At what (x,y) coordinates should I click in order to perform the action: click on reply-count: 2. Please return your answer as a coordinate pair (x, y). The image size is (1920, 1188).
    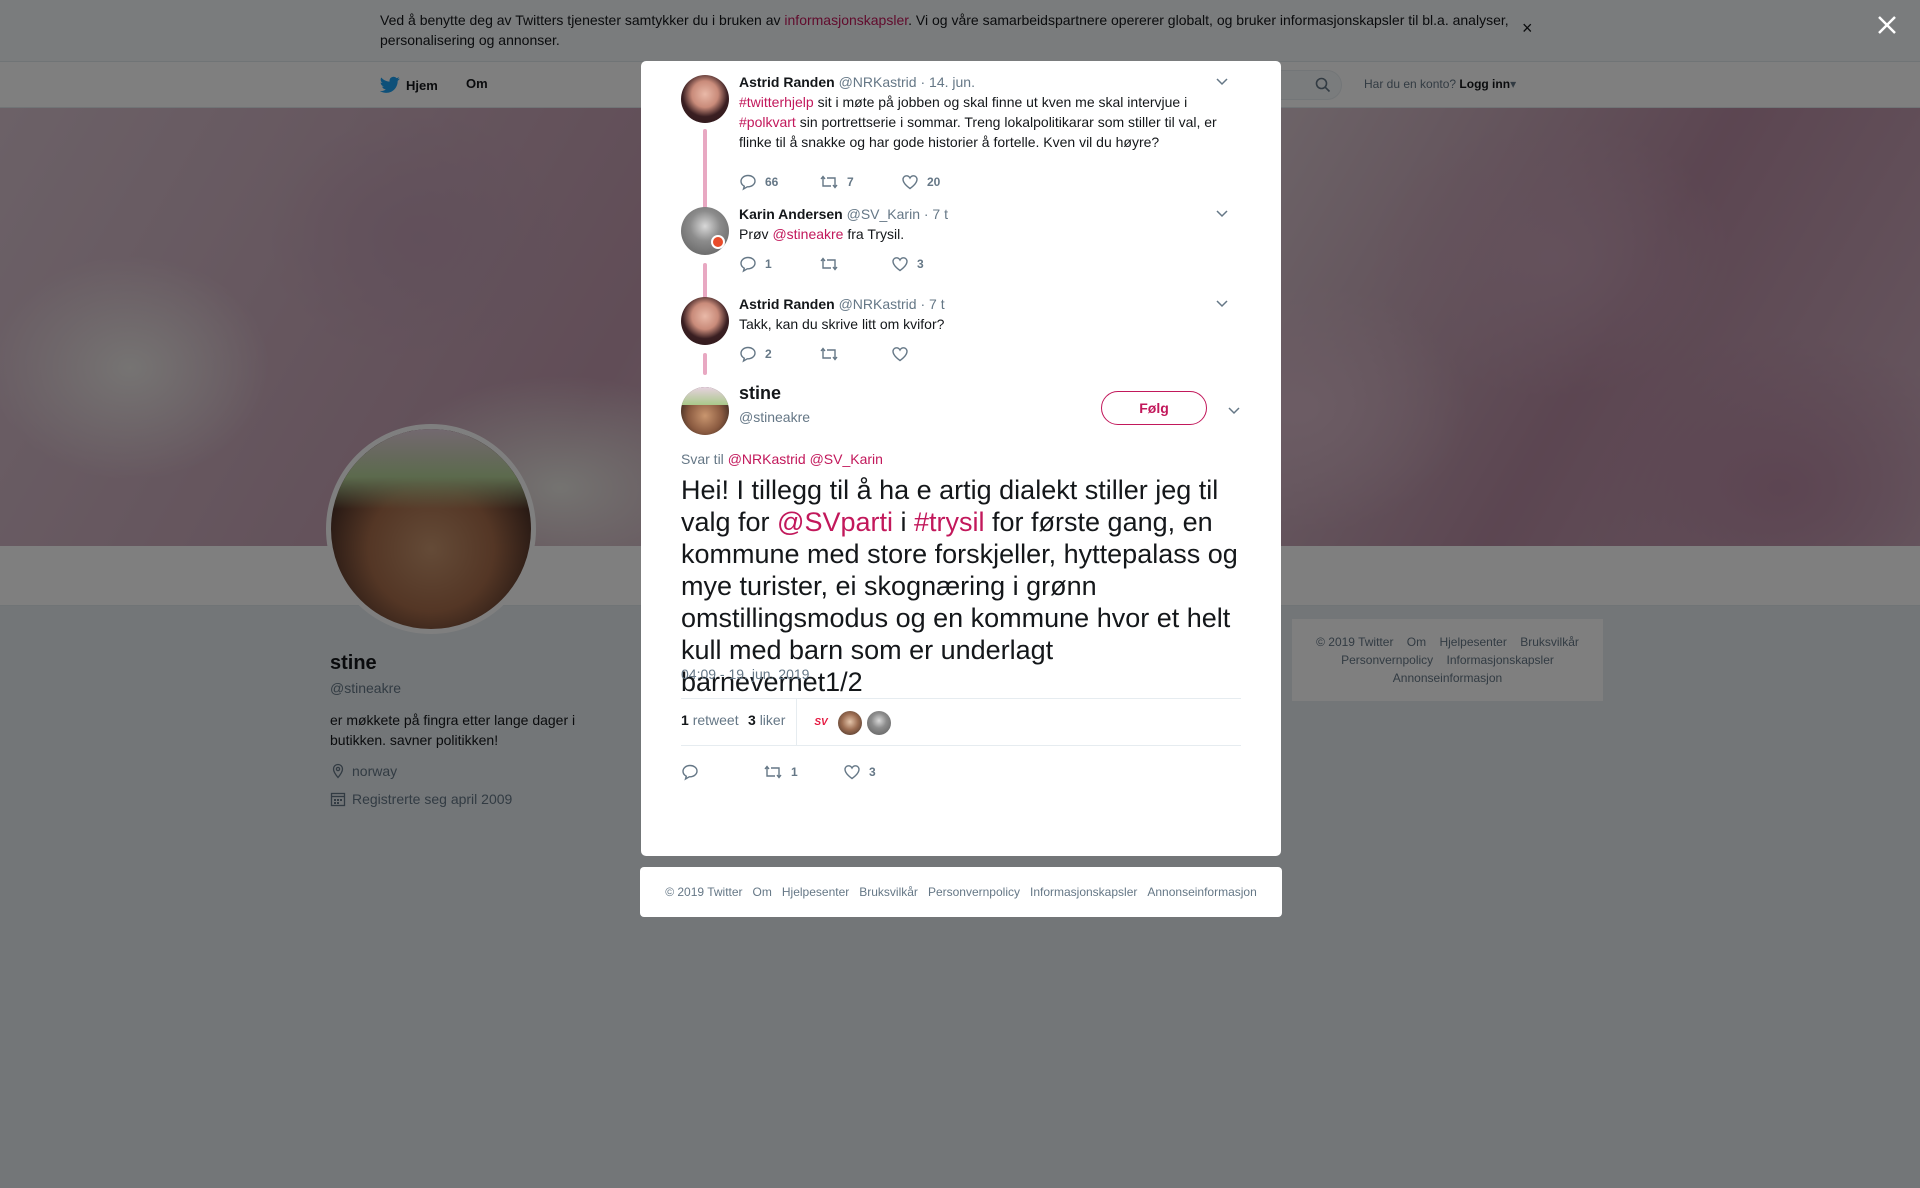
    Looking at the image, I should click on (768, 354).